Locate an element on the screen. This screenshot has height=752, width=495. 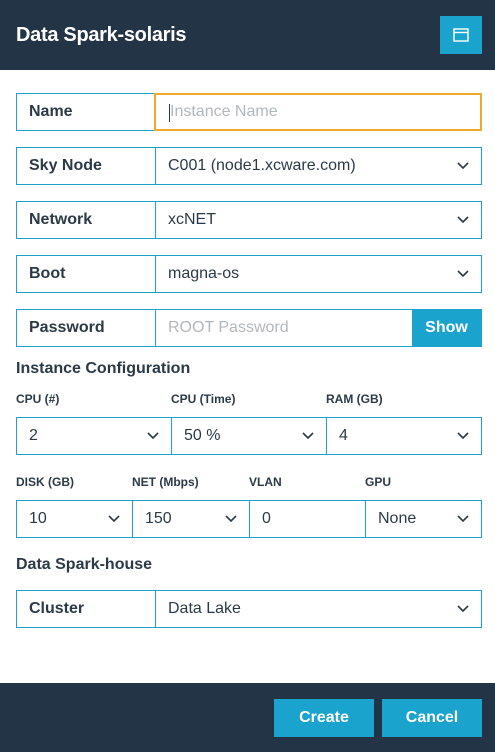
cpu-time-value: 50 % is located at coordinates (202, 435).